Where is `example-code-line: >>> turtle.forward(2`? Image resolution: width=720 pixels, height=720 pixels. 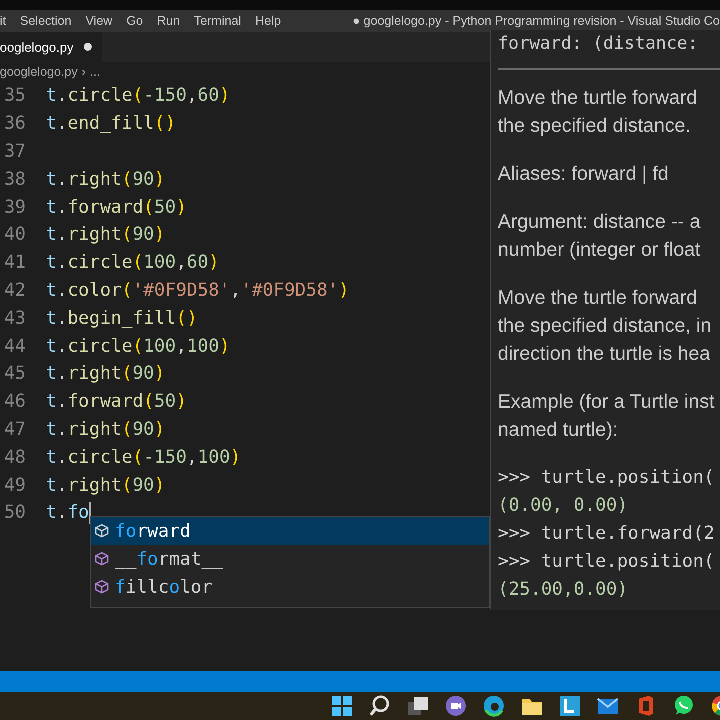
example-code-line: >>> turtle.forward(2 is located at coordinates (607, 534).